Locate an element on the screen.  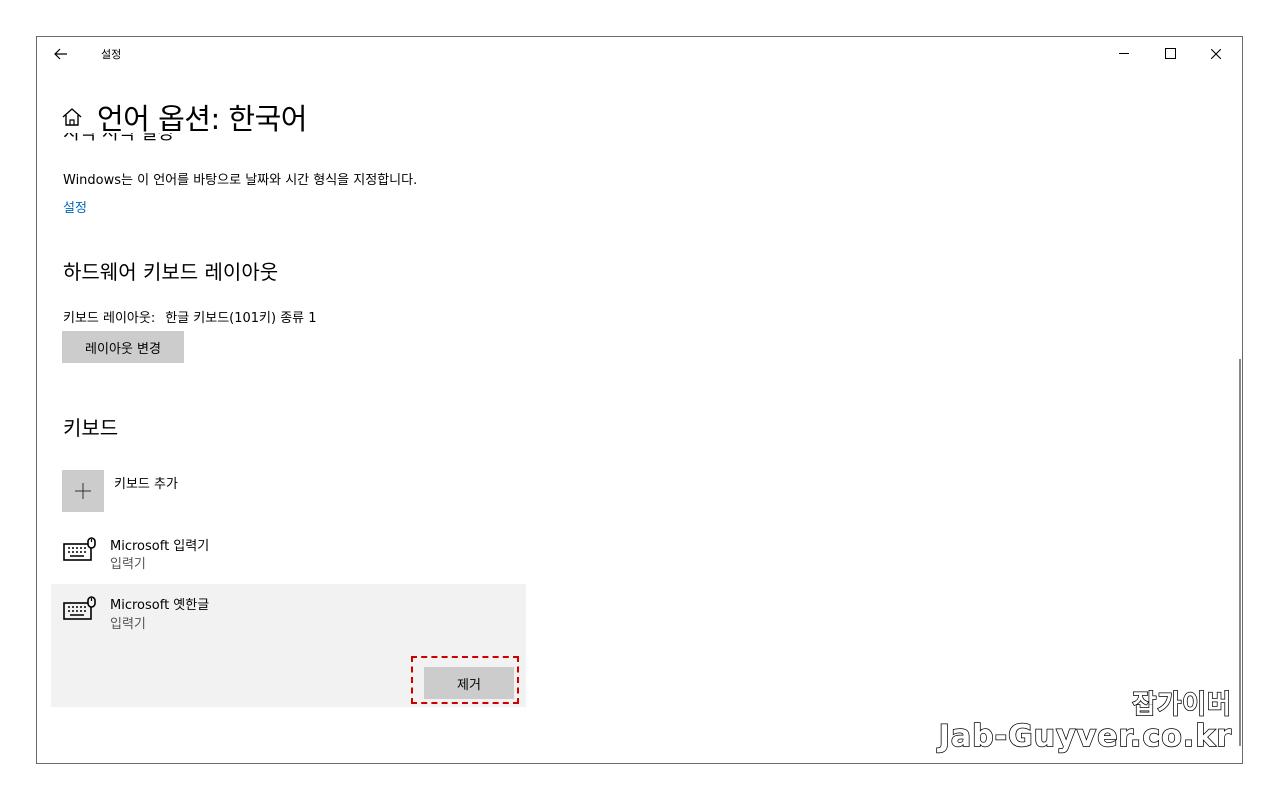
close-button is located at coordinates (1216, 53).